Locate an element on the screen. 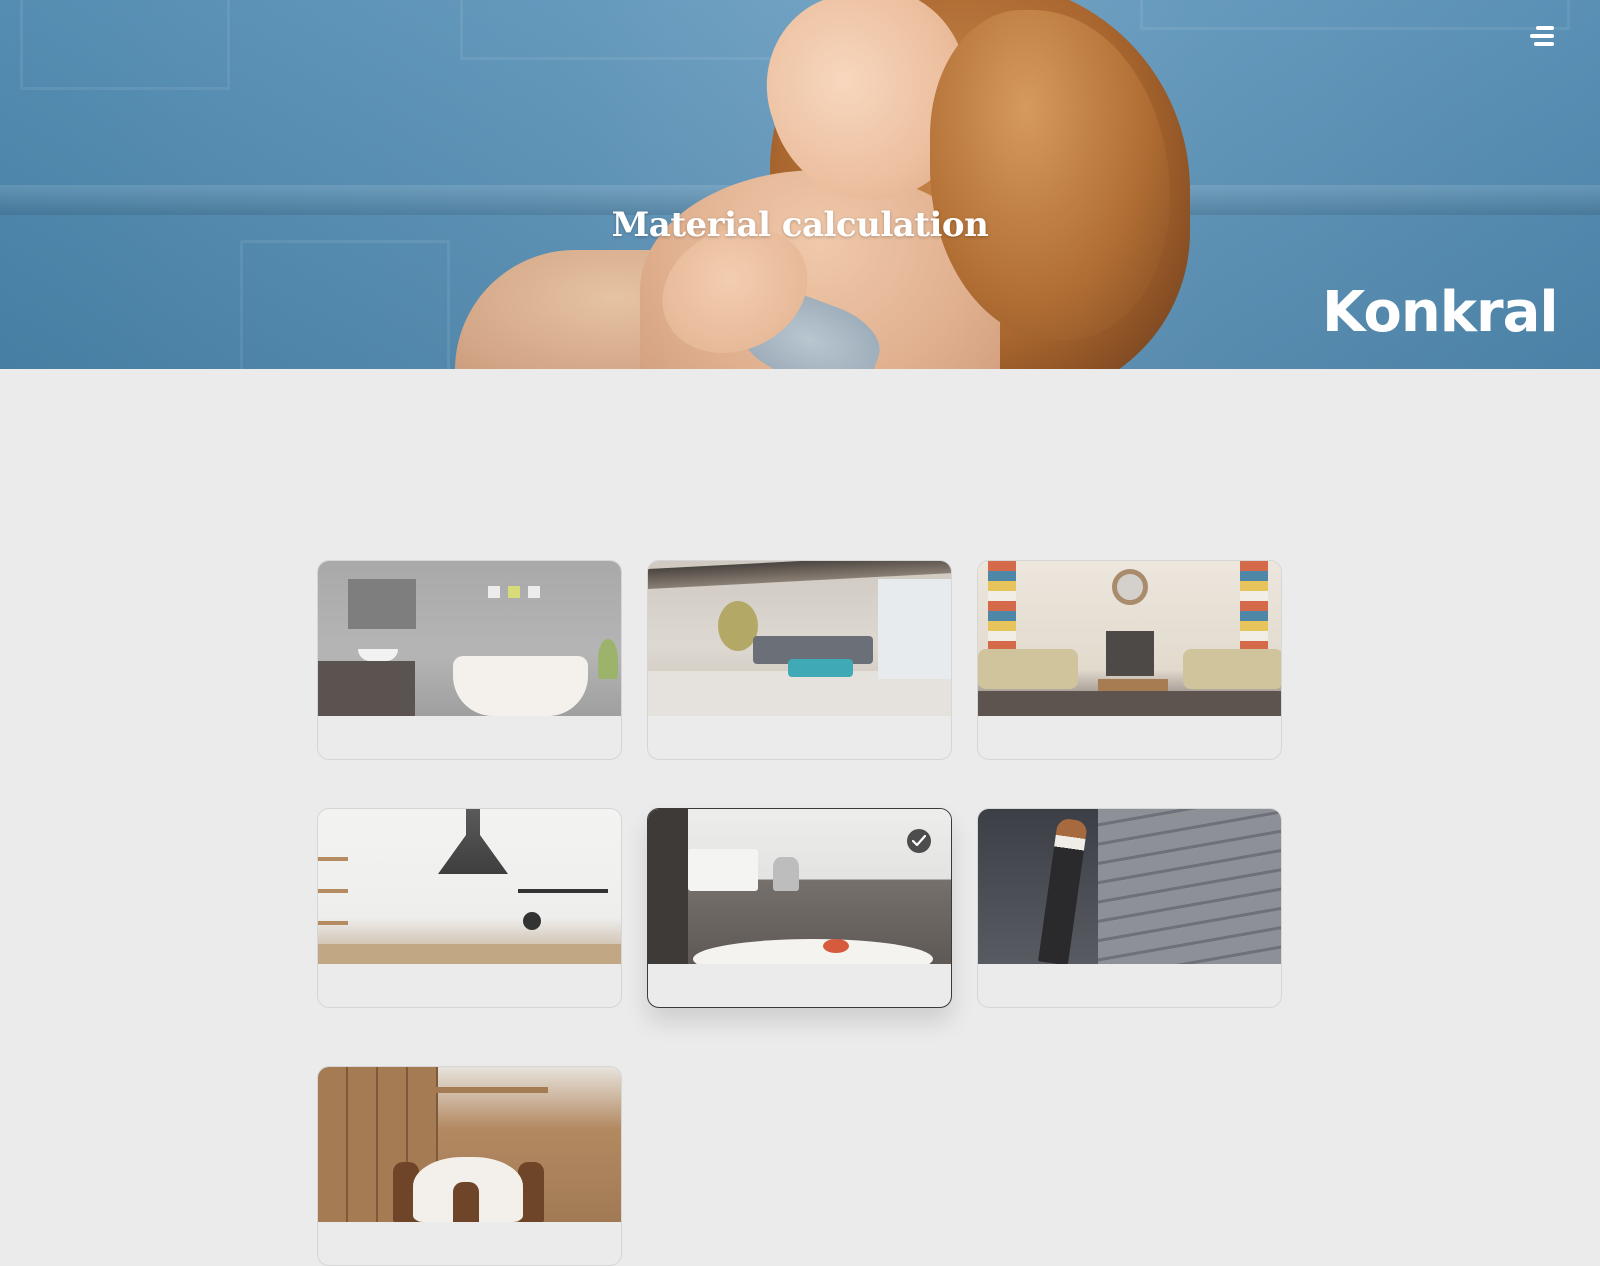 The width and height of the screenshot is (1600, 1266). room-card-bathroom is located at coordinates (469, 660).